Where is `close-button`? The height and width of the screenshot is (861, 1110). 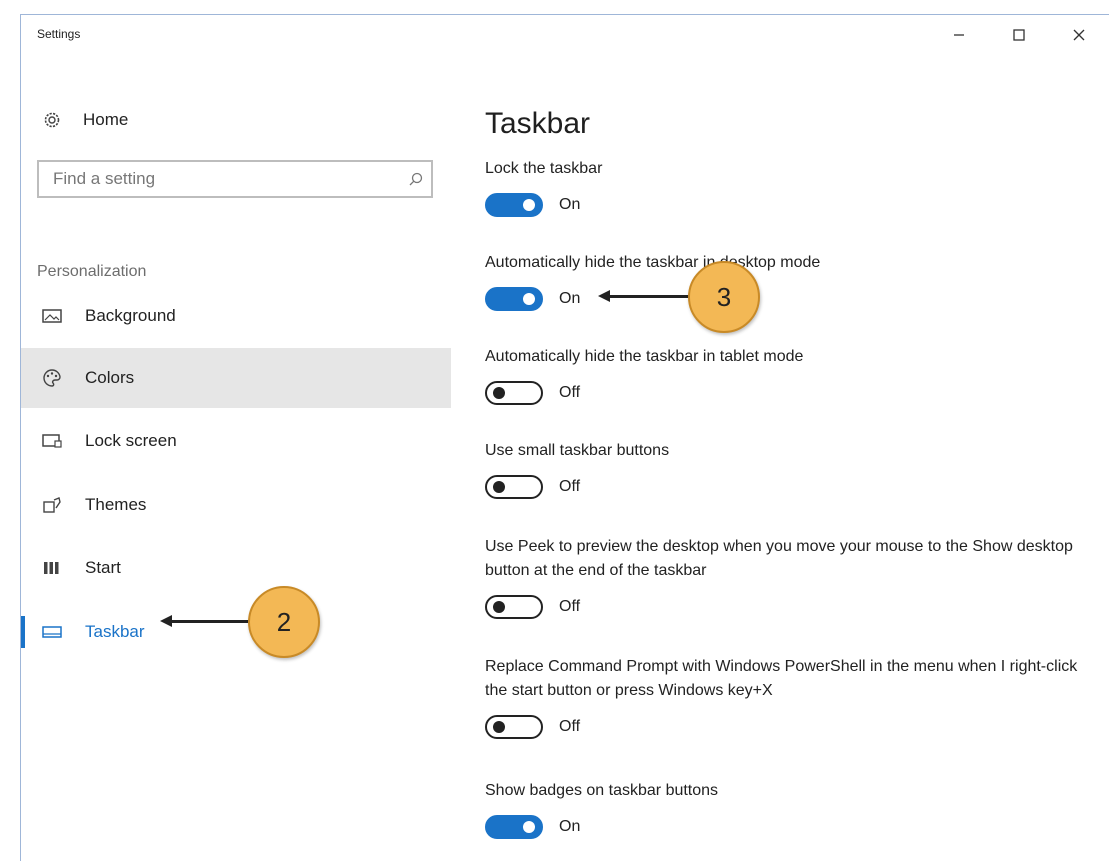 close-button is located at coordinates (1079, 35).